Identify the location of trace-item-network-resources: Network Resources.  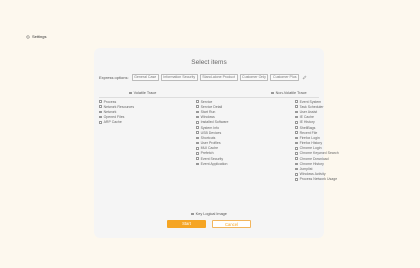
(116, 106).